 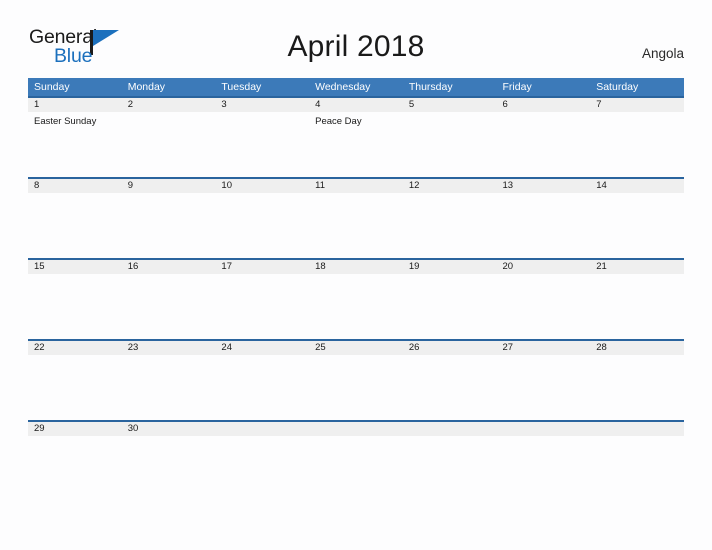 What do you see at coordinates (450, 348) in the screenshot?
I see `day-number: 26` at bounding box center [450, 348].